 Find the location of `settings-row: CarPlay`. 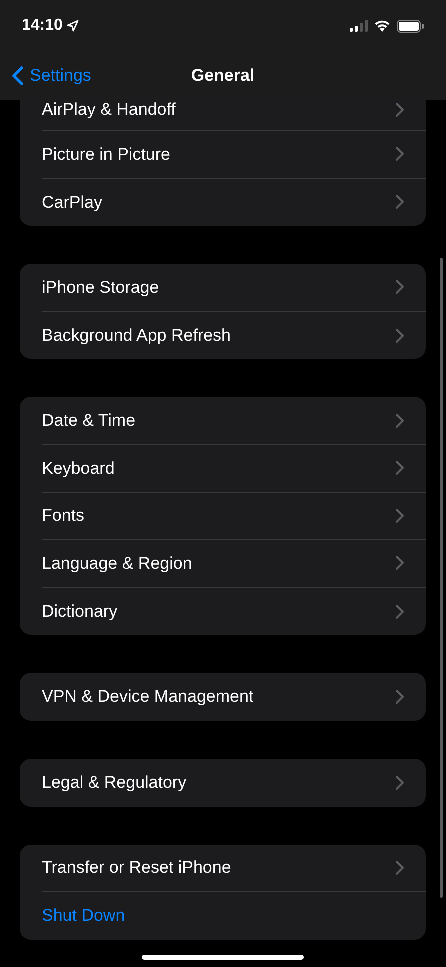

settings-row: CarPlay is located at coordinates (223, 202).